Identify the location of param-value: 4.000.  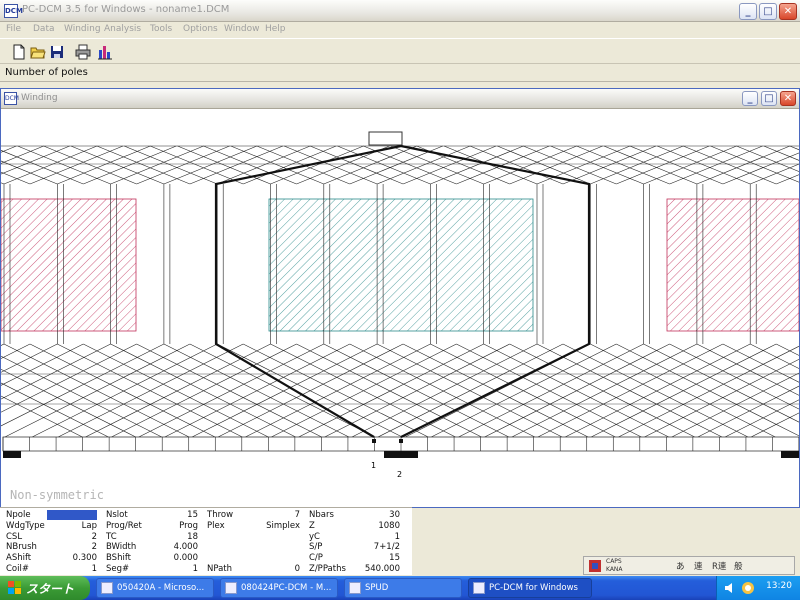
(173, 547).